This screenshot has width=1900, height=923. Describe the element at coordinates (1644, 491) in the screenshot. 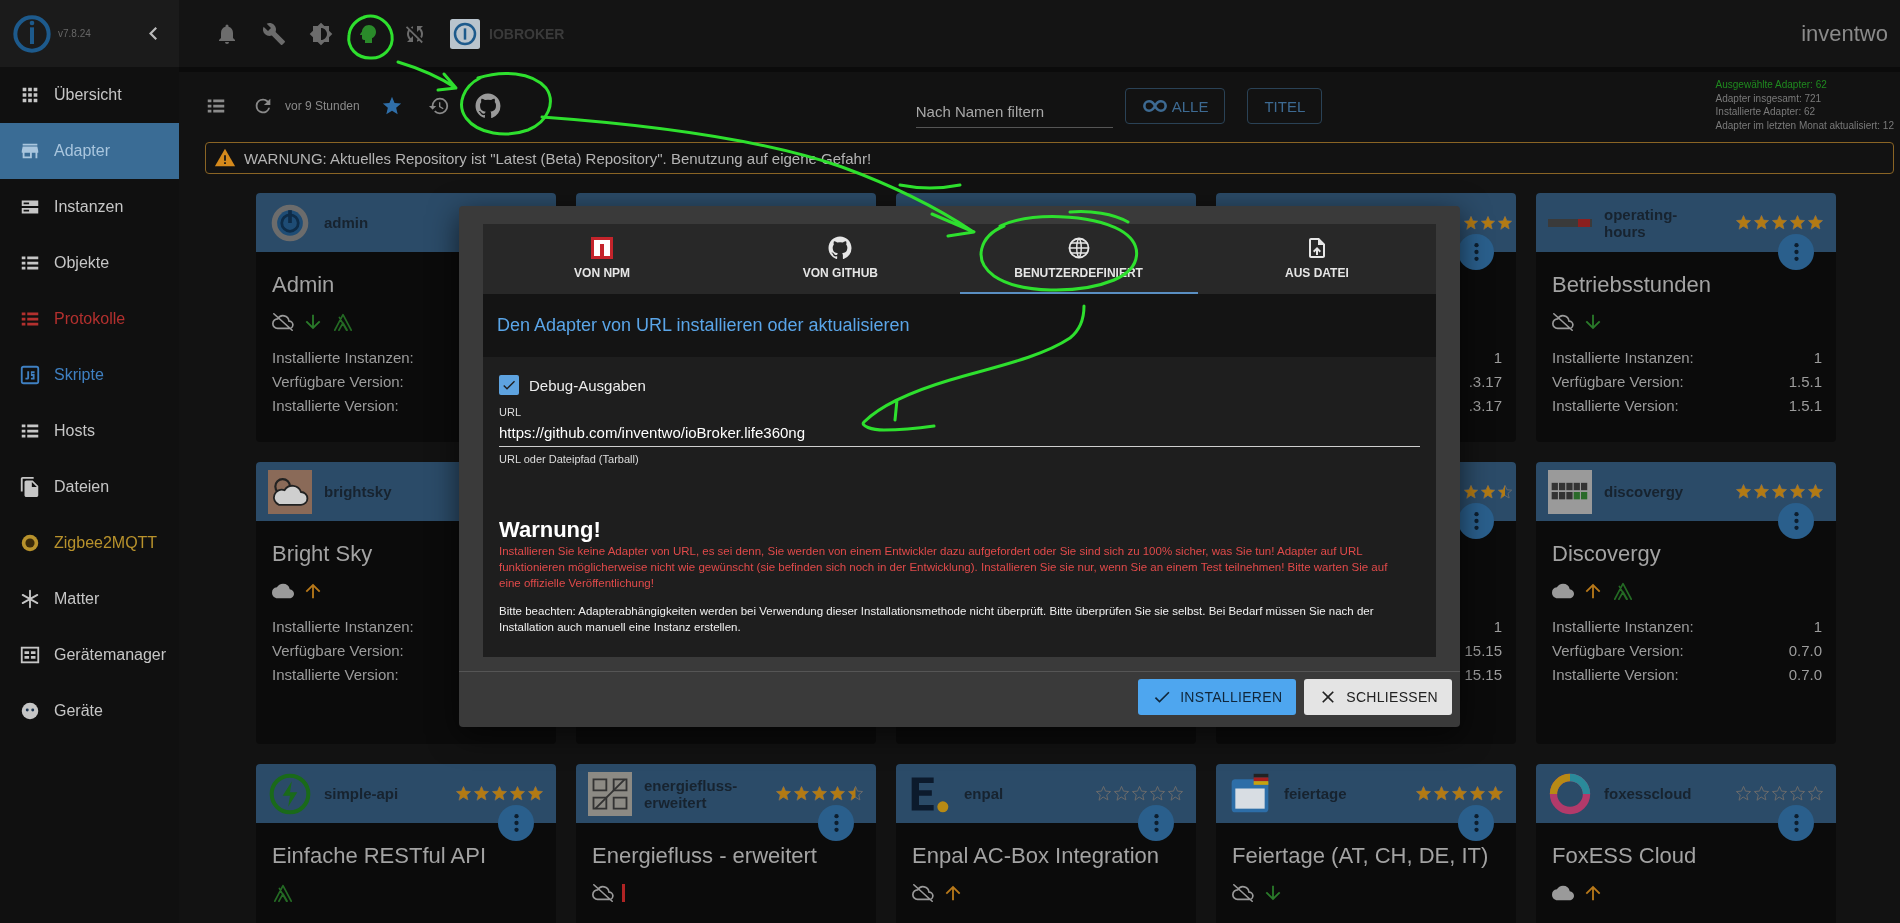

I see `adapter-name: discovergy` at that location.